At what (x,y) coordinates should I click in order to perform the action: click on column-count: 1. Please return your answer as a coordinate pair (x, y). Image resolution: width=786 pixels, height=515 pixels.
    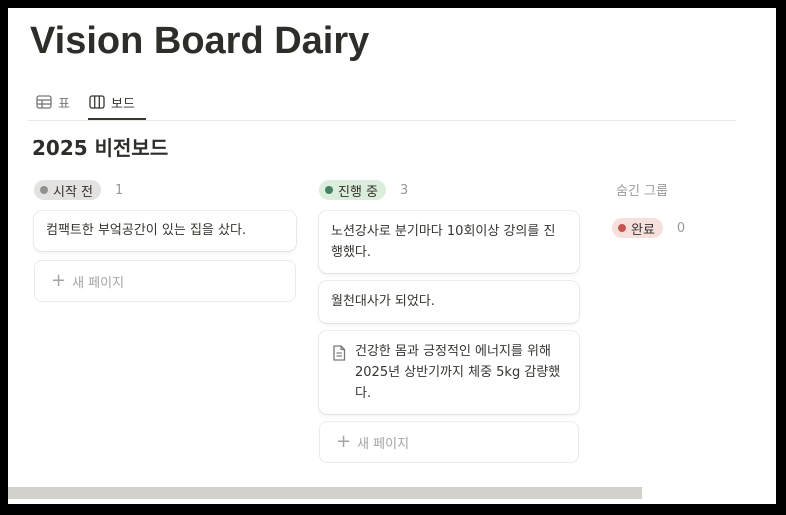
    Looking at the image, I should click on (119, 190).